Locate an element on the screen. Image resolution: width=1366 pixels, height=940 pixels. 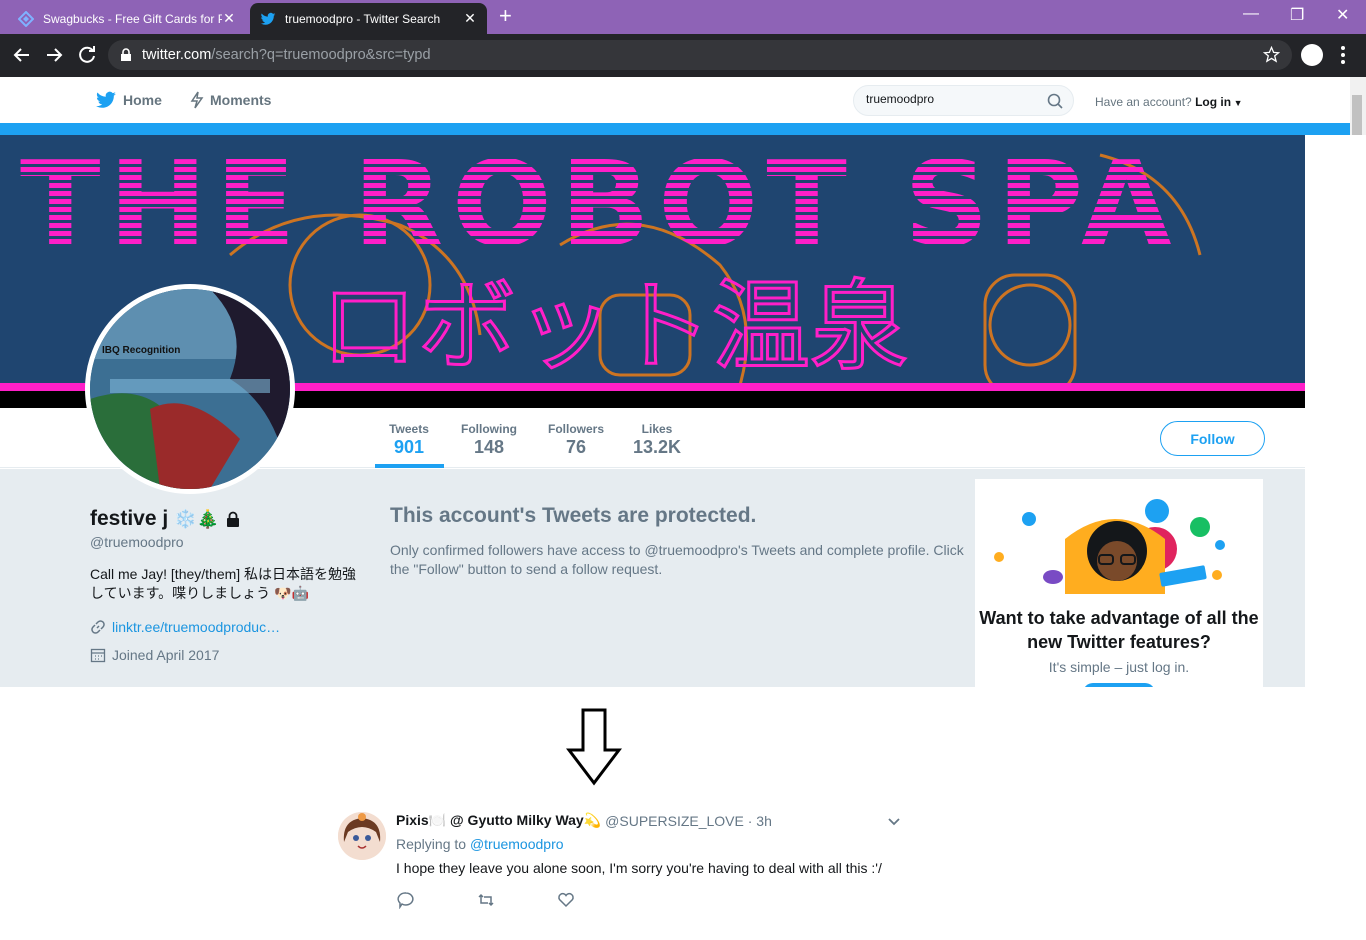
twitter-bird-icon is located at coordinates (106, 99).